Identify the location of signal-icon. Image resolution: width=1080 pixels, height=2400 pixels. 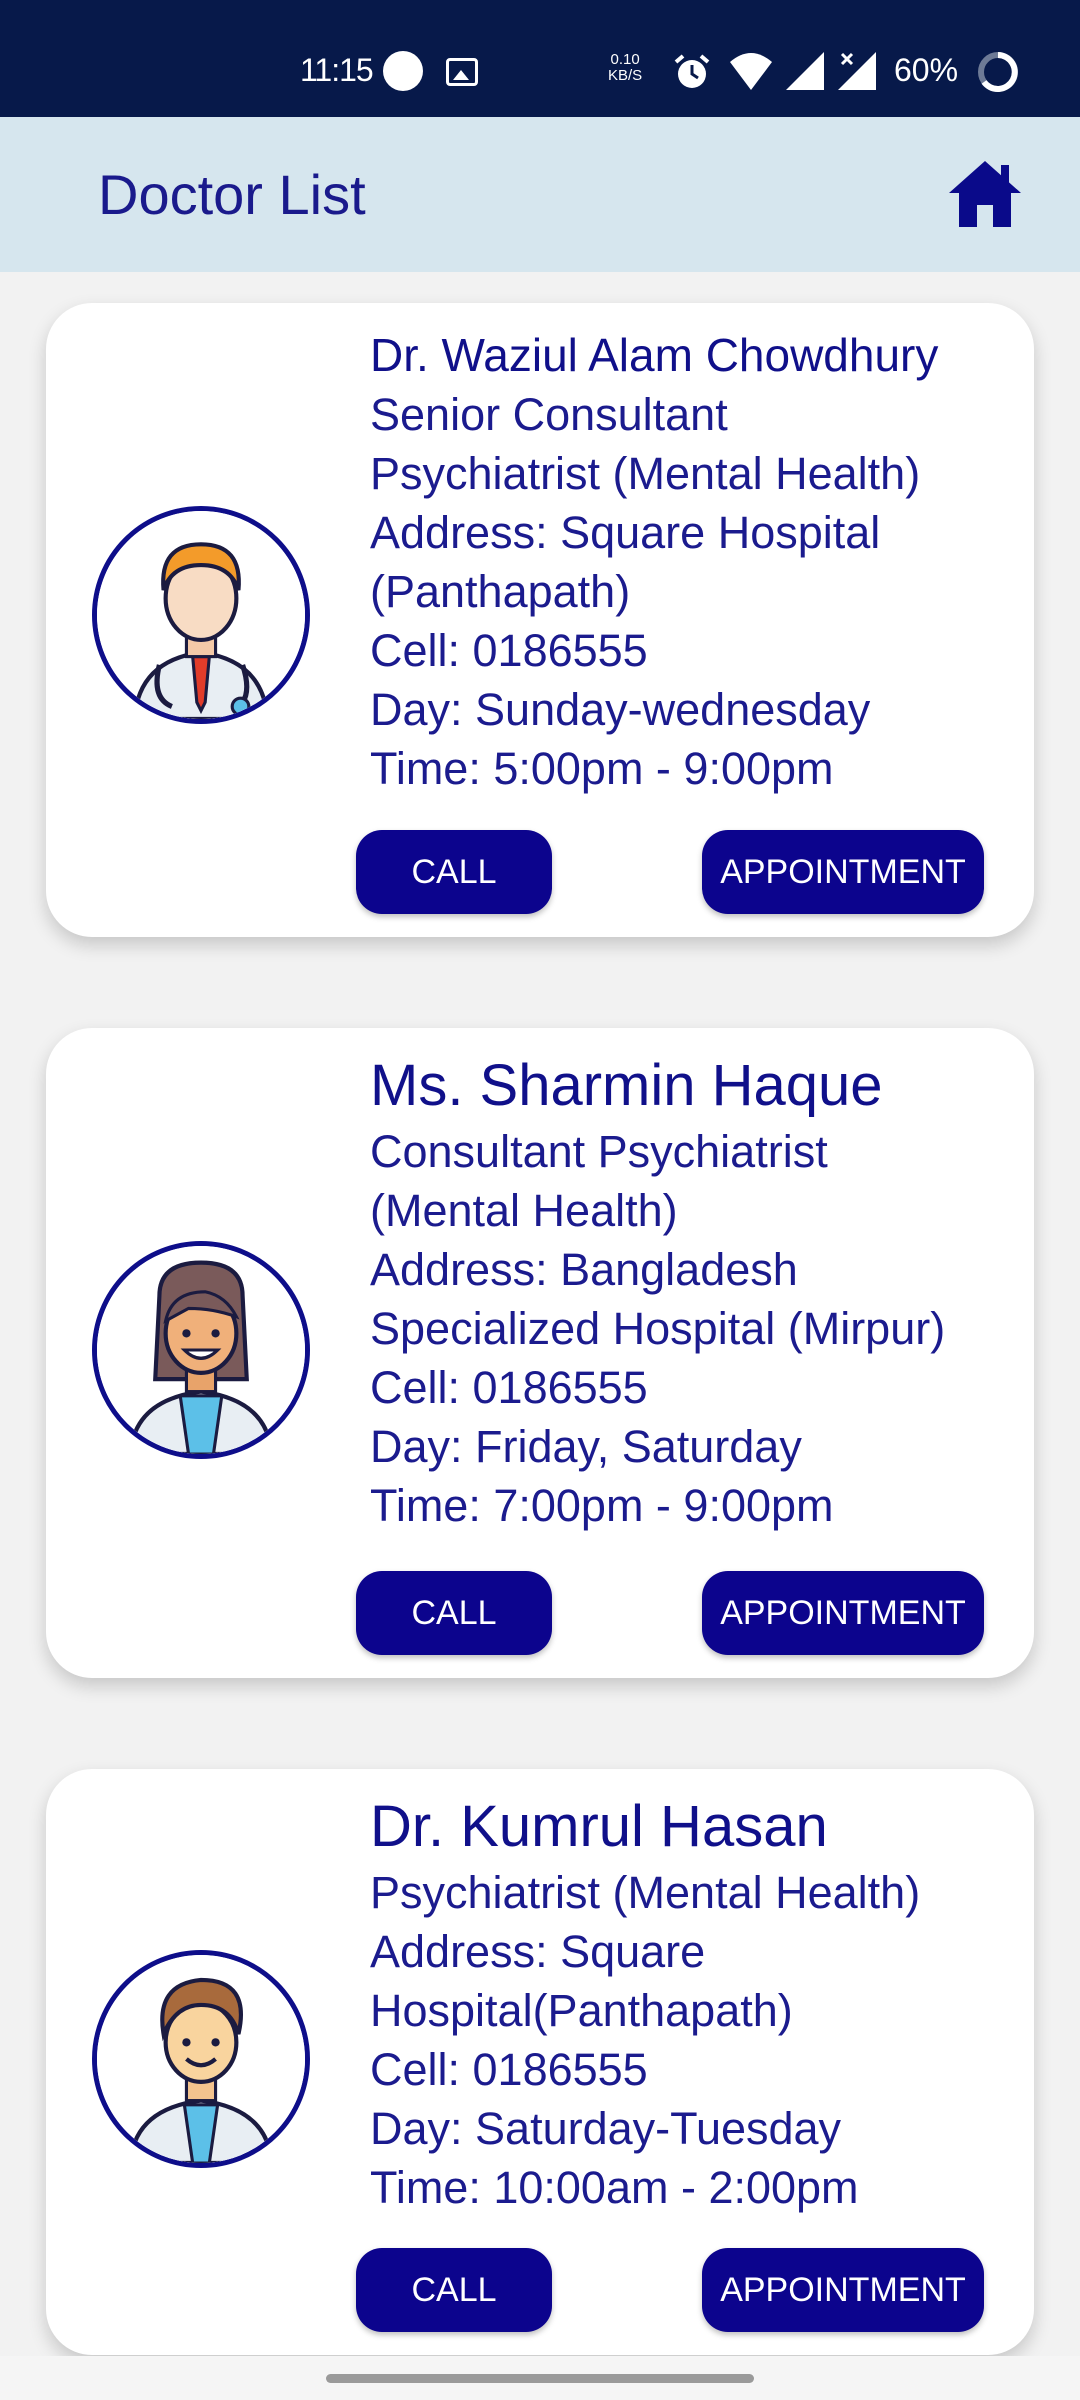
(805, 71).